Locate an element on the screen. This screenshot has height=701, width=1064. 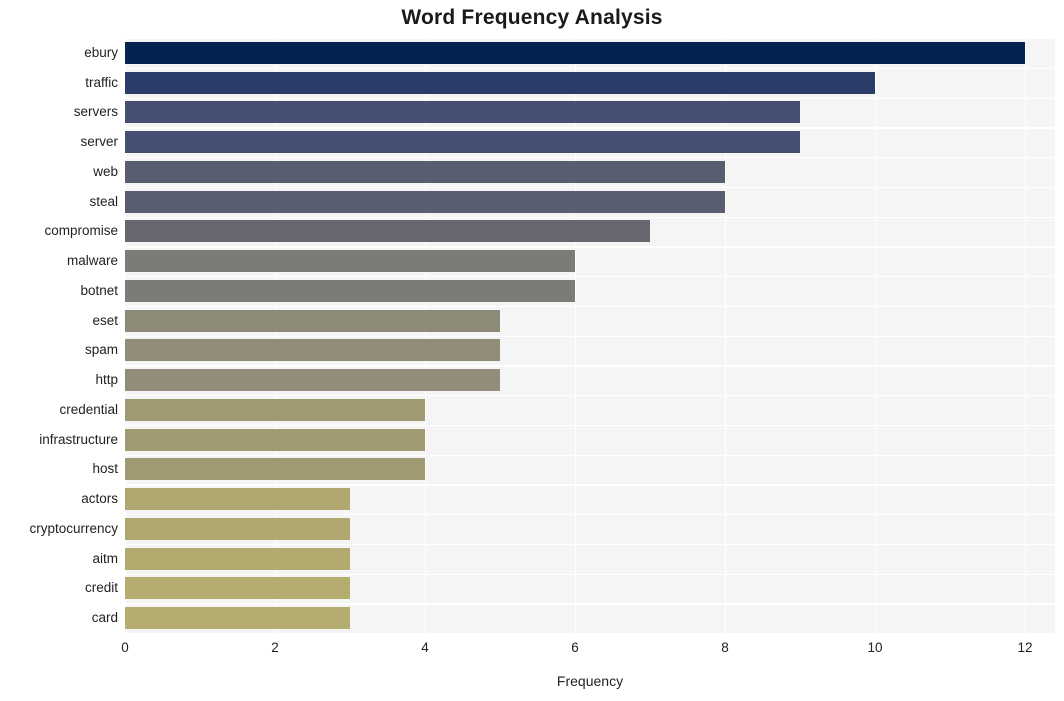
y-axis-tick-label: card is located at coordinates (104, 618).